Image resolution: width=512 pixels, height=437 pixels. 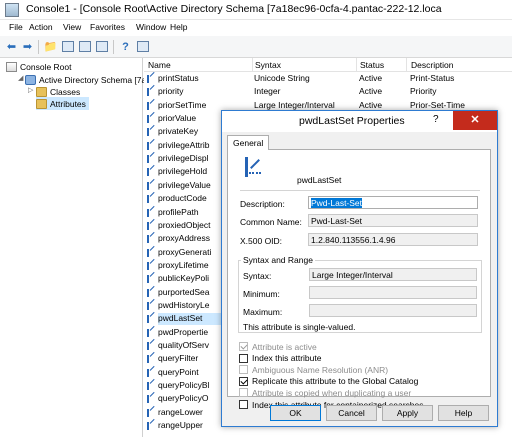 I want to click on cancel-button: Cancel, so click(x=351, y=413).